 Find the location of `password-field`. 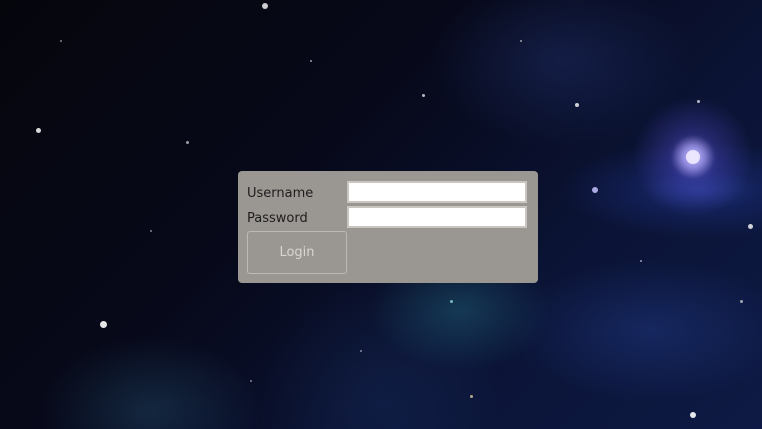

password-field is located at coordinates (437, 217).